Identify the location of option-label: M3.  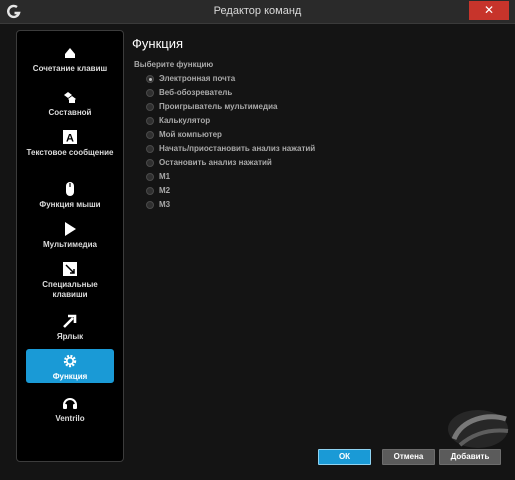
(165, 204).